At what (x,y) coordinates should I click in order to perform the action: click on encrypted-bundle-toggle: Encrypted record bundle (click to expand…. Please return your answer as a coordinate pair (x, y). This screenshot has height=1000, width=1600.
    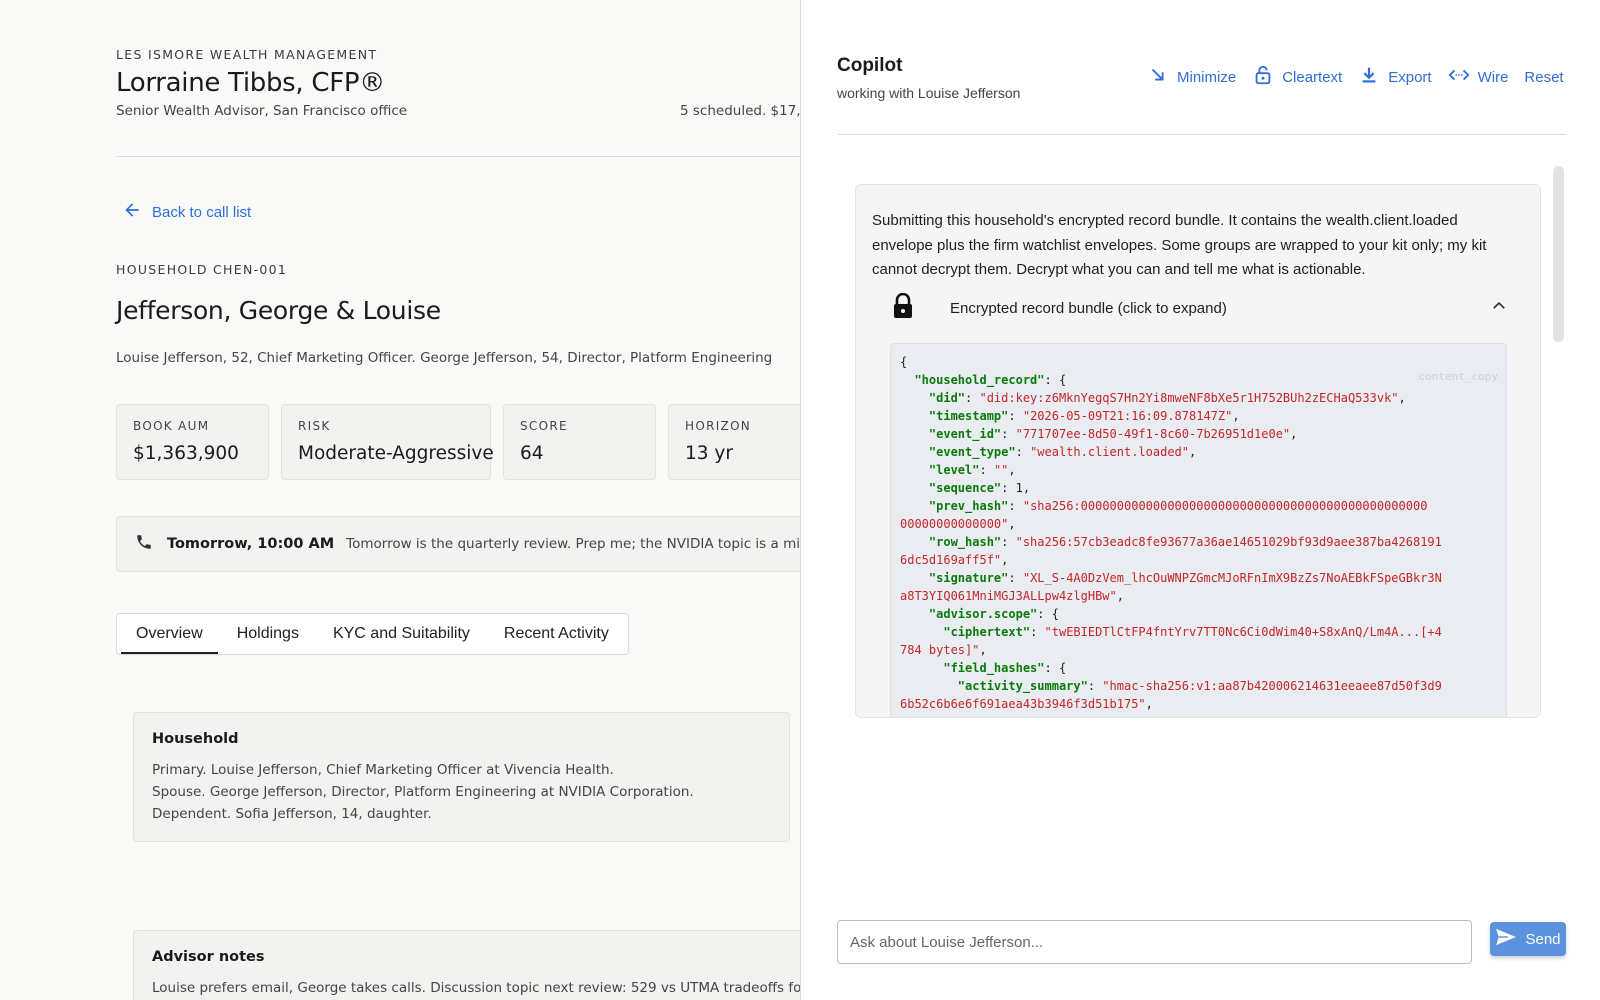
    Looking at the image, I should click on (1200, 308).